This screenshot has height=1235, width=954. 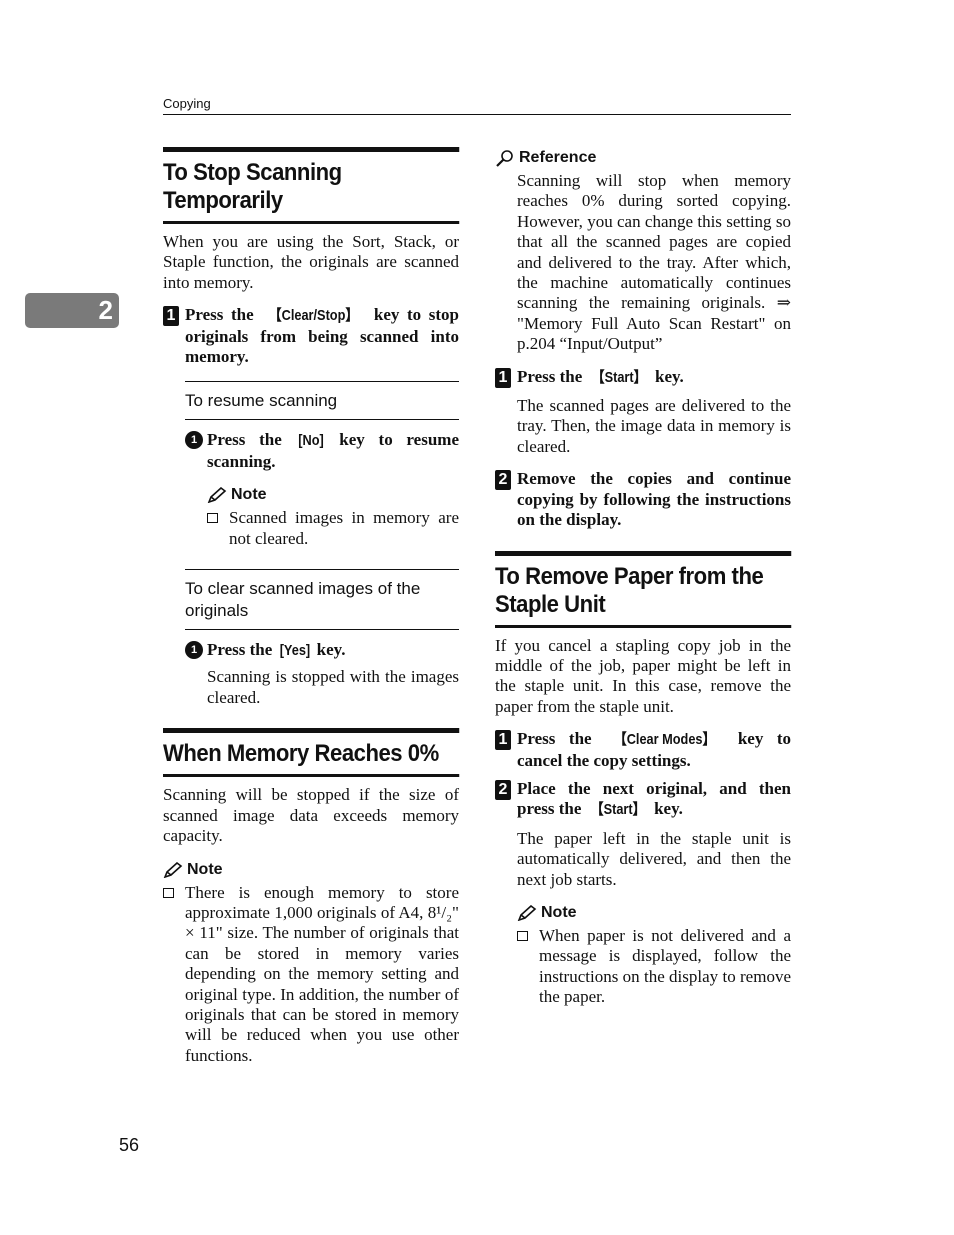 I want to click on substep-text: Press the [Yes] key., so click(x=333, y=650).